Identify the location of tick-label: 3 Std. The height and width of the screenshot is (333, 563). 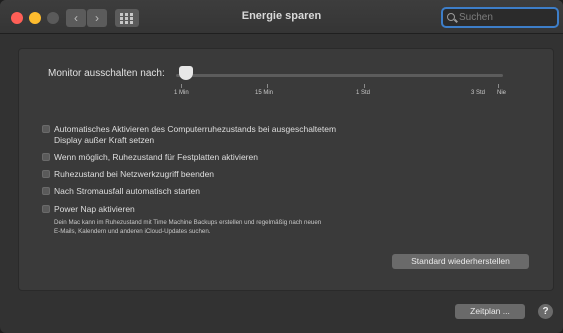
(478, 93).